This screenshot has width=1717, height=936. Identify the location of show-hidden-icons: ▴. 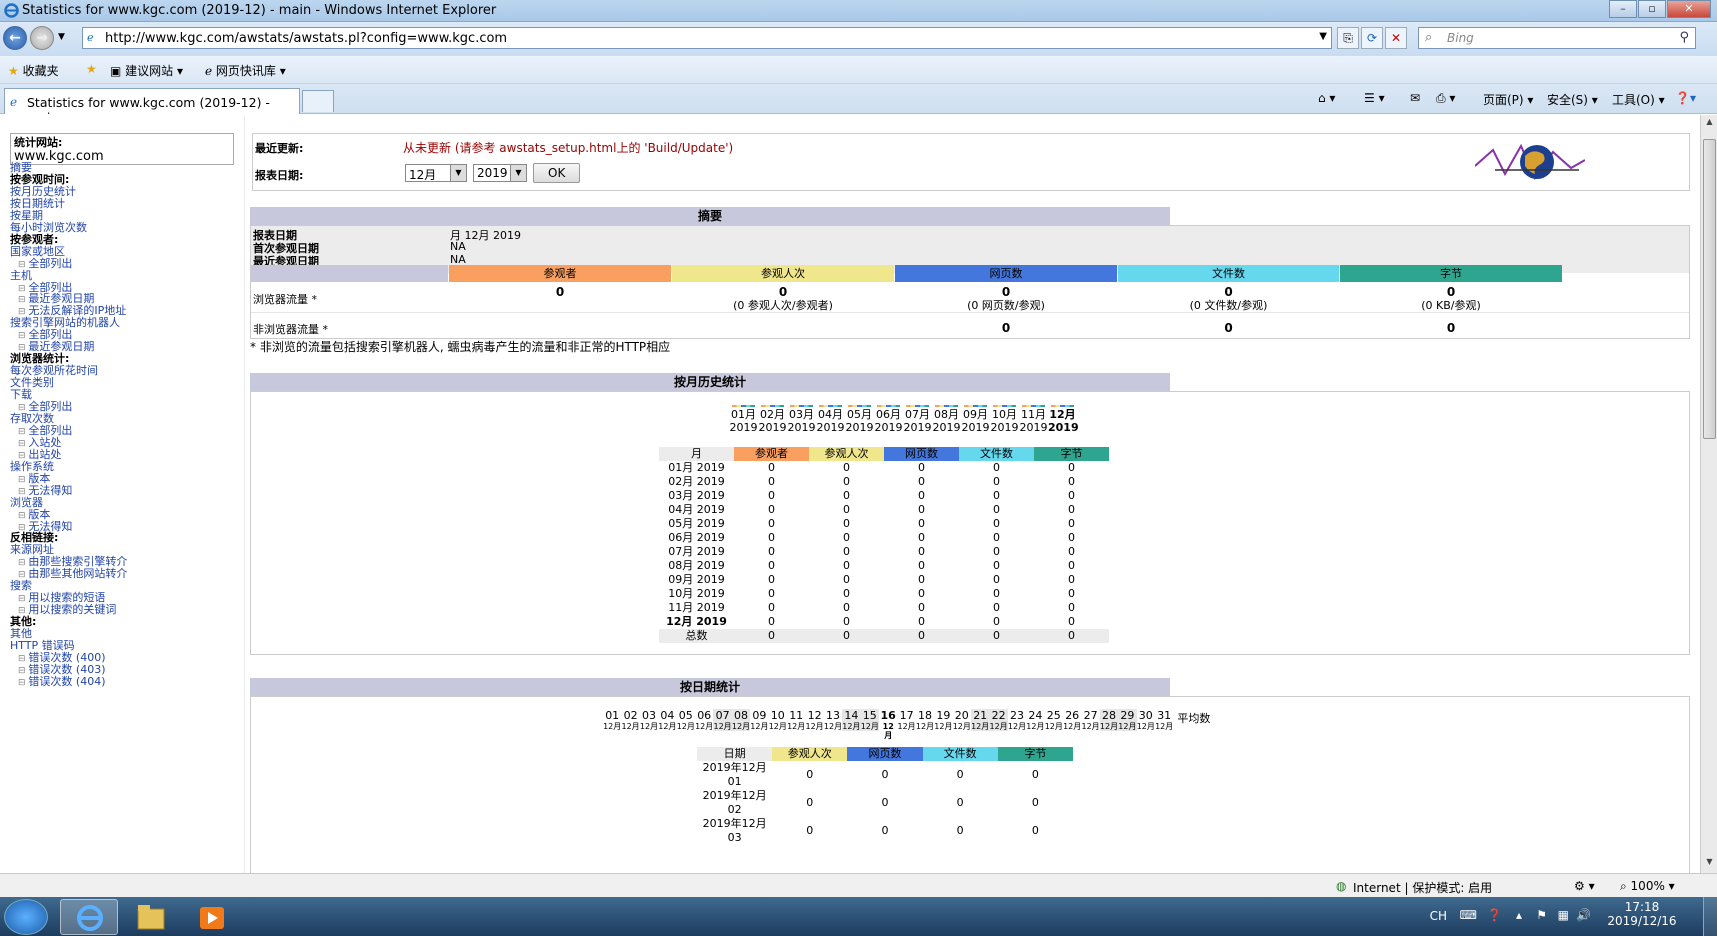
(1519, 915).